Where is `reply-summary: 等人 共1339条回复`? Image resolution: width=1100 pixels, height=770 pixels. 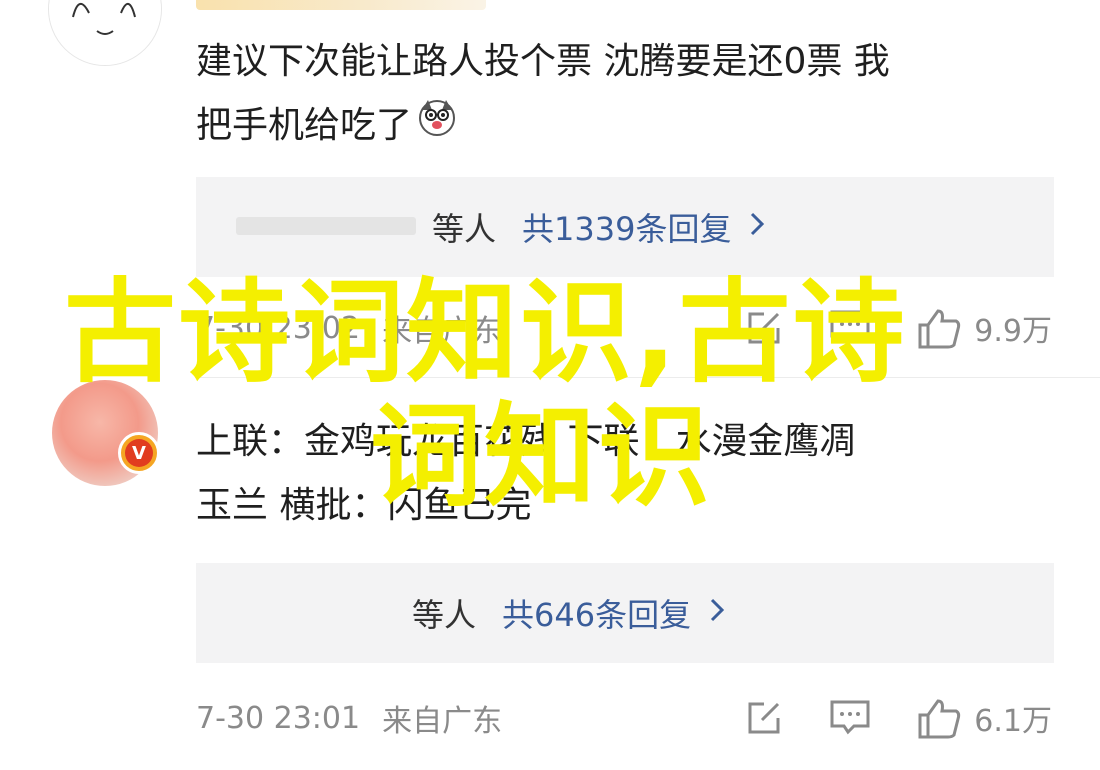
reply-summary: 等人 共1339条回复 is located at coordinates (625, 227).